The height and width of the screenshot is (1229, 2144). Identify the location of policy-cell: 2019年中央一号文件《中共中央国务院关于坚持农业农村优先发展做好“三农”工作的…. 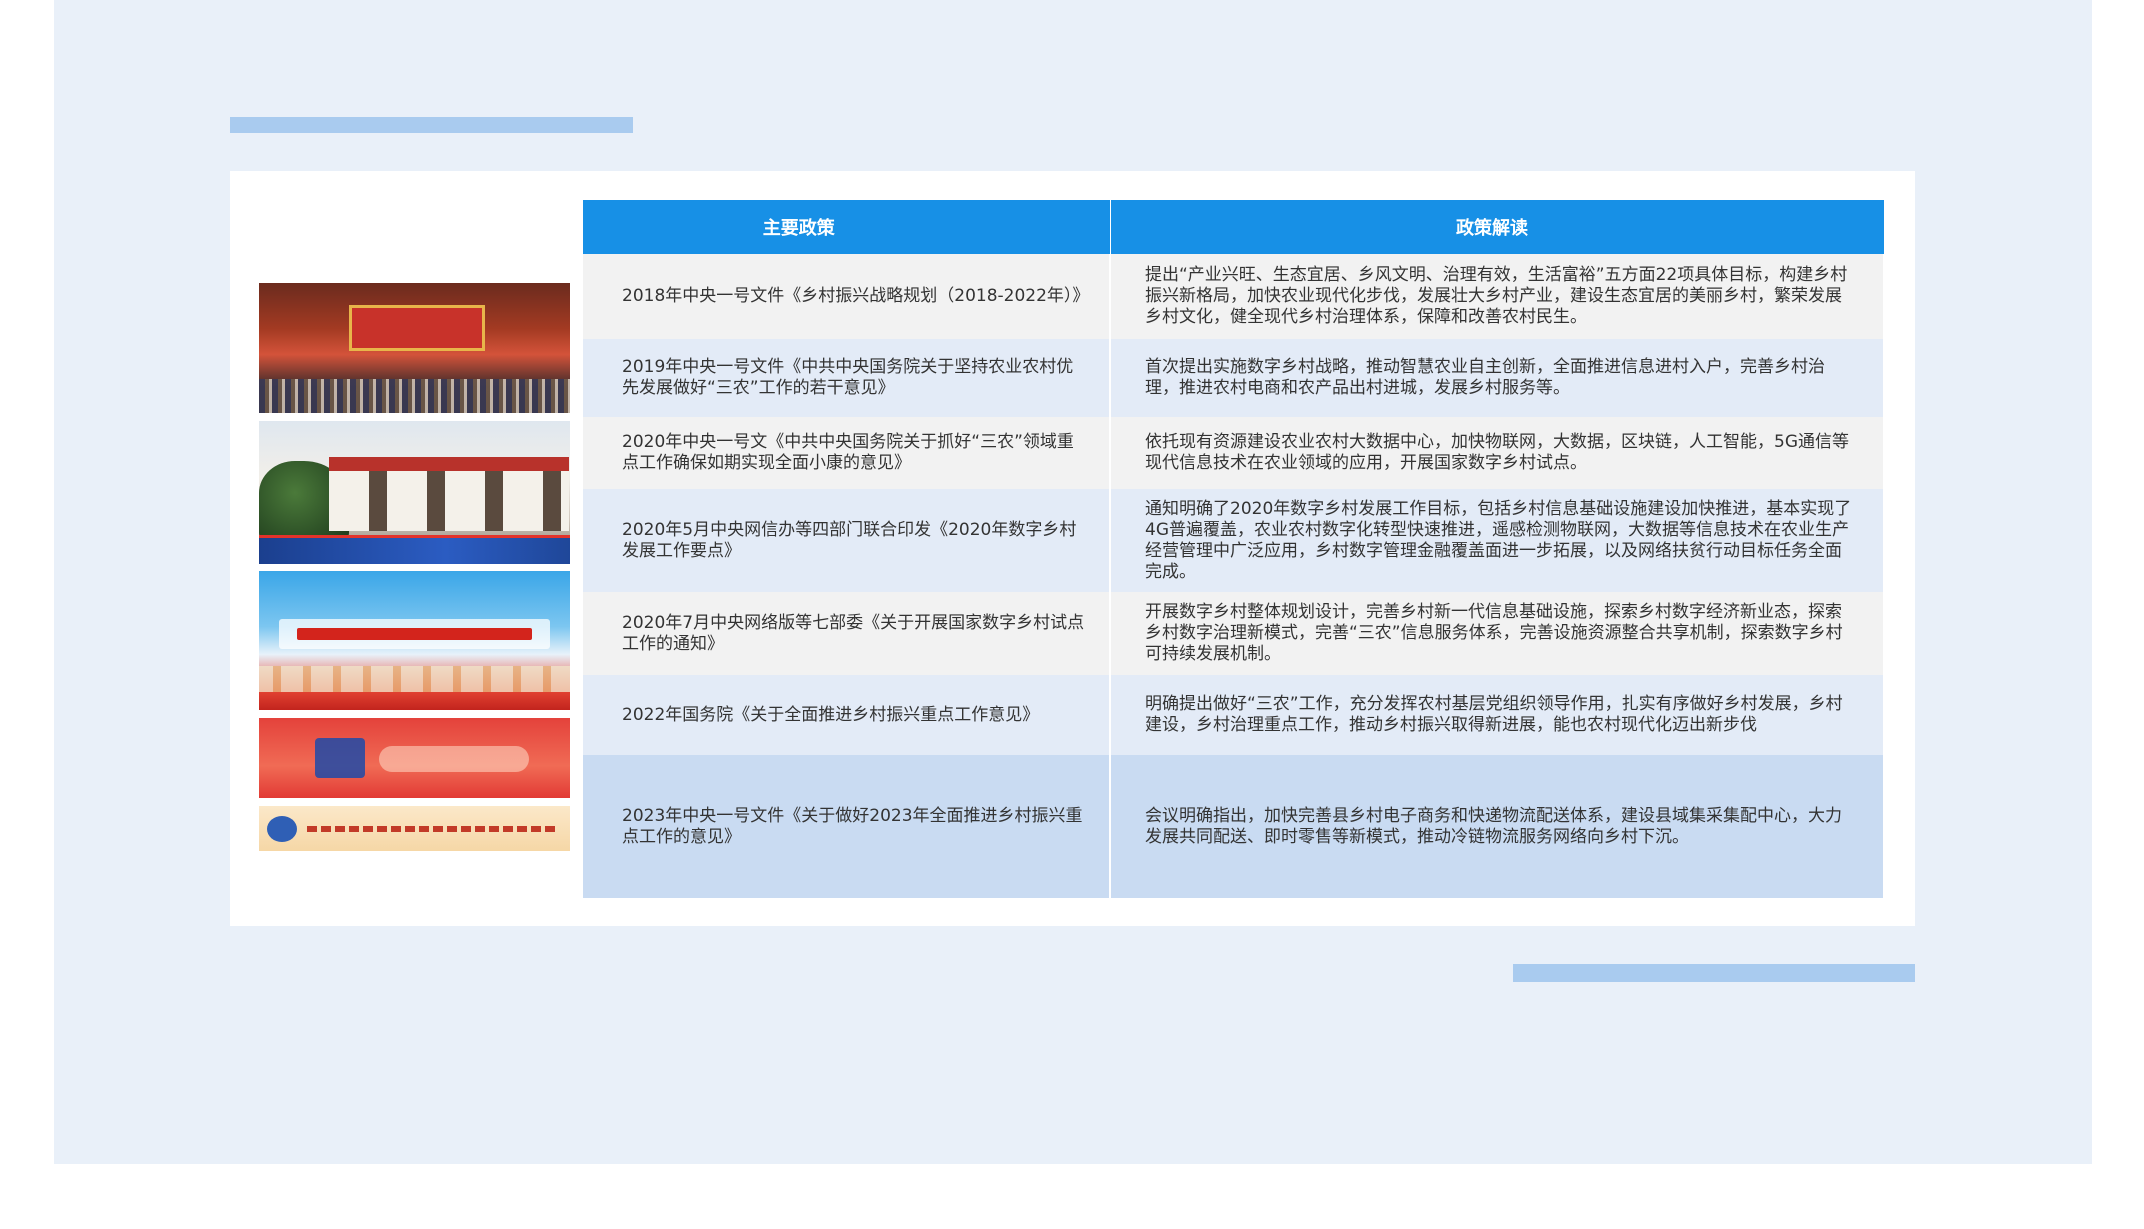
(847, 378).